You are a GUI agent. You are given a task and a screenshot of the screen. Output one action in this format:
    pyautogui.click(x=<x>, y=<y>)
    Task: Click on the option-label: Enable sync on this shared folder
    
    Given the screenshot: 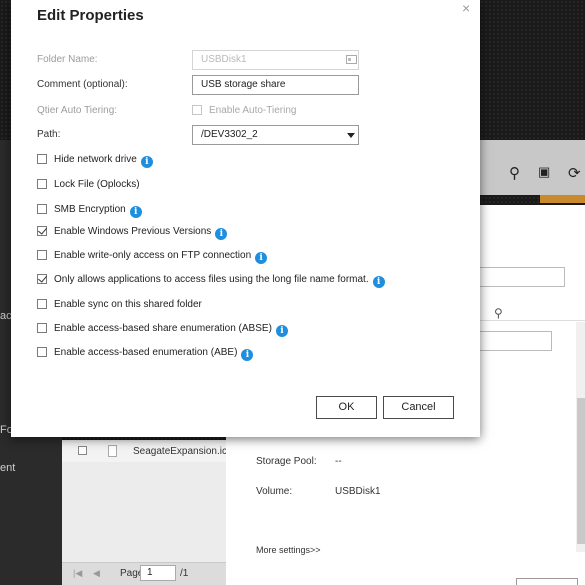 What is the action you would take?
    pyautogui.click(x=128, y=304)
    